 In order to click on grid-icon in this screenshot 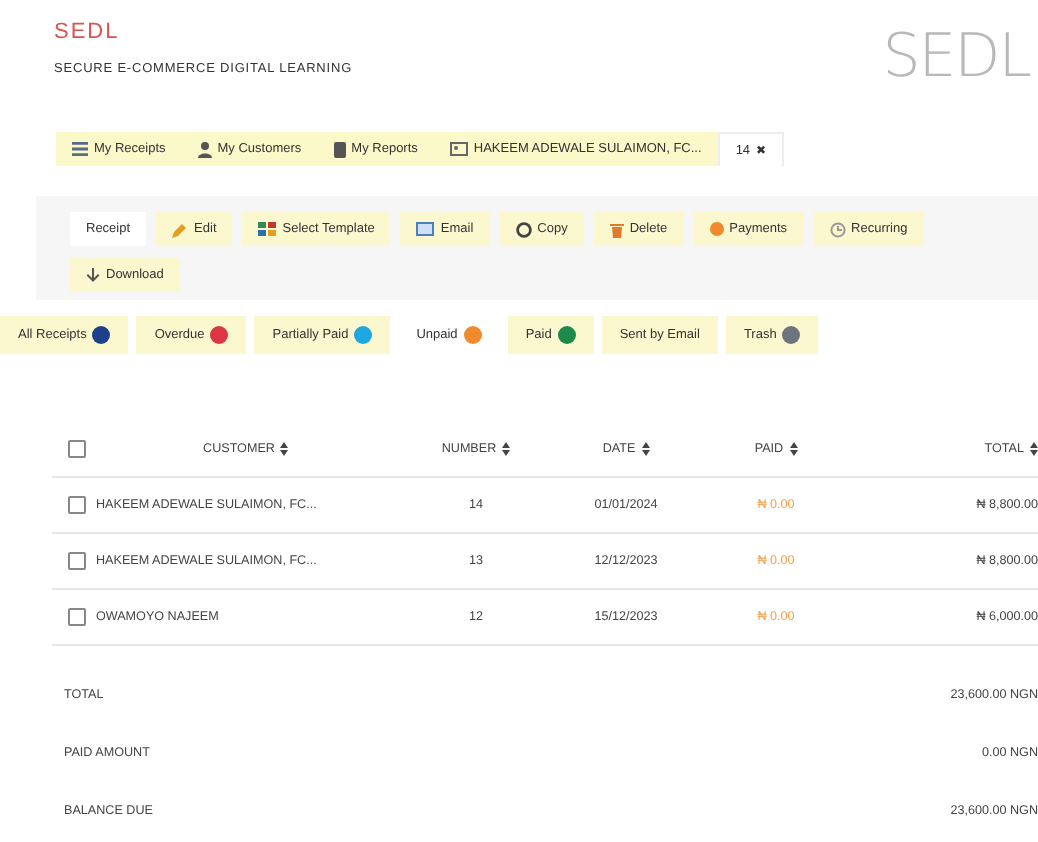, I will do `click(267, 229)`.